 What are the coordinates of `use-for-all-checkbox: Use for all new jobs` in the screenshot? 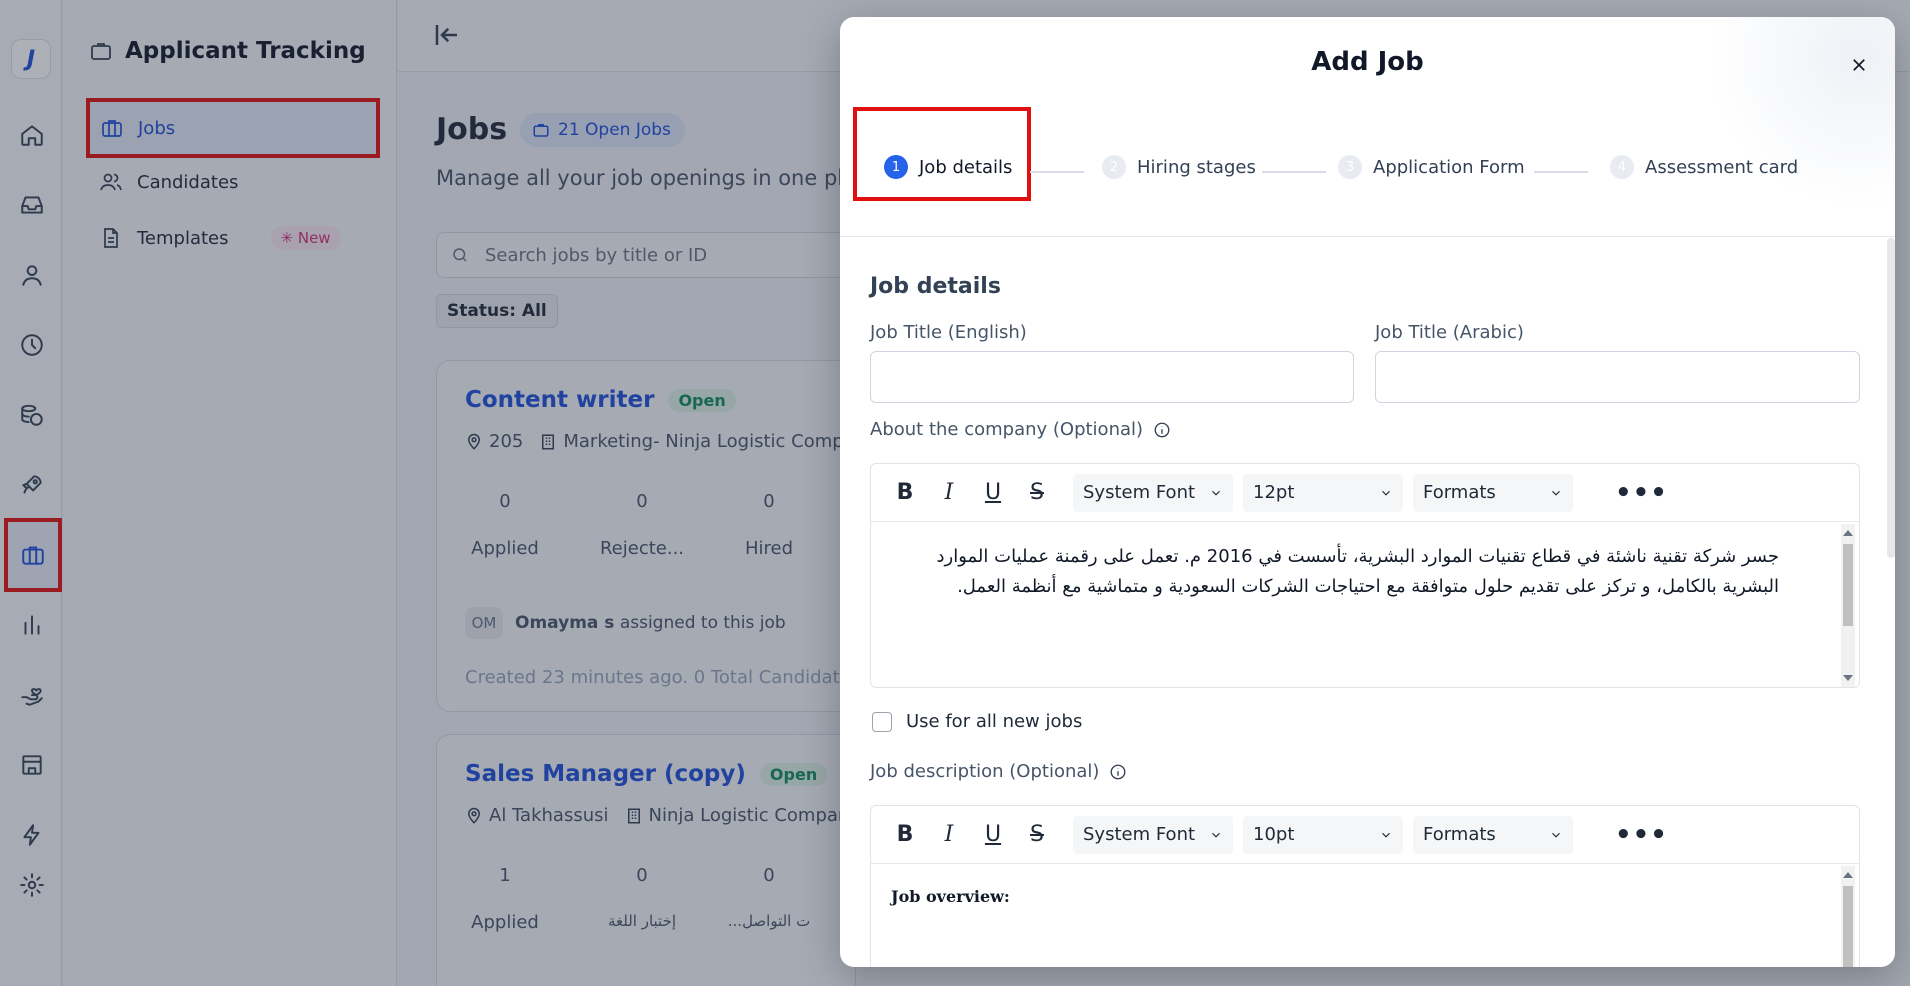 It's located at (977, 721).